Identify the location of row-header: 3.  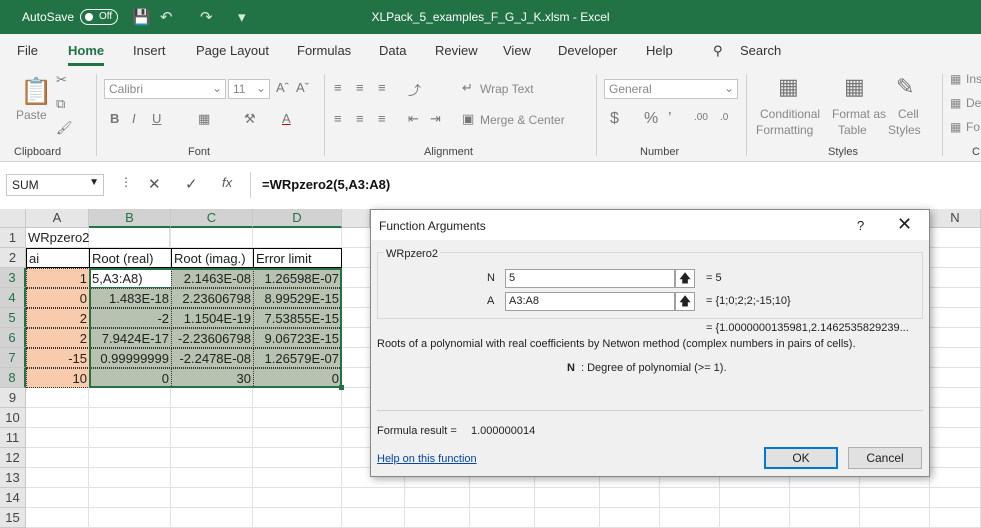
(13, 278).